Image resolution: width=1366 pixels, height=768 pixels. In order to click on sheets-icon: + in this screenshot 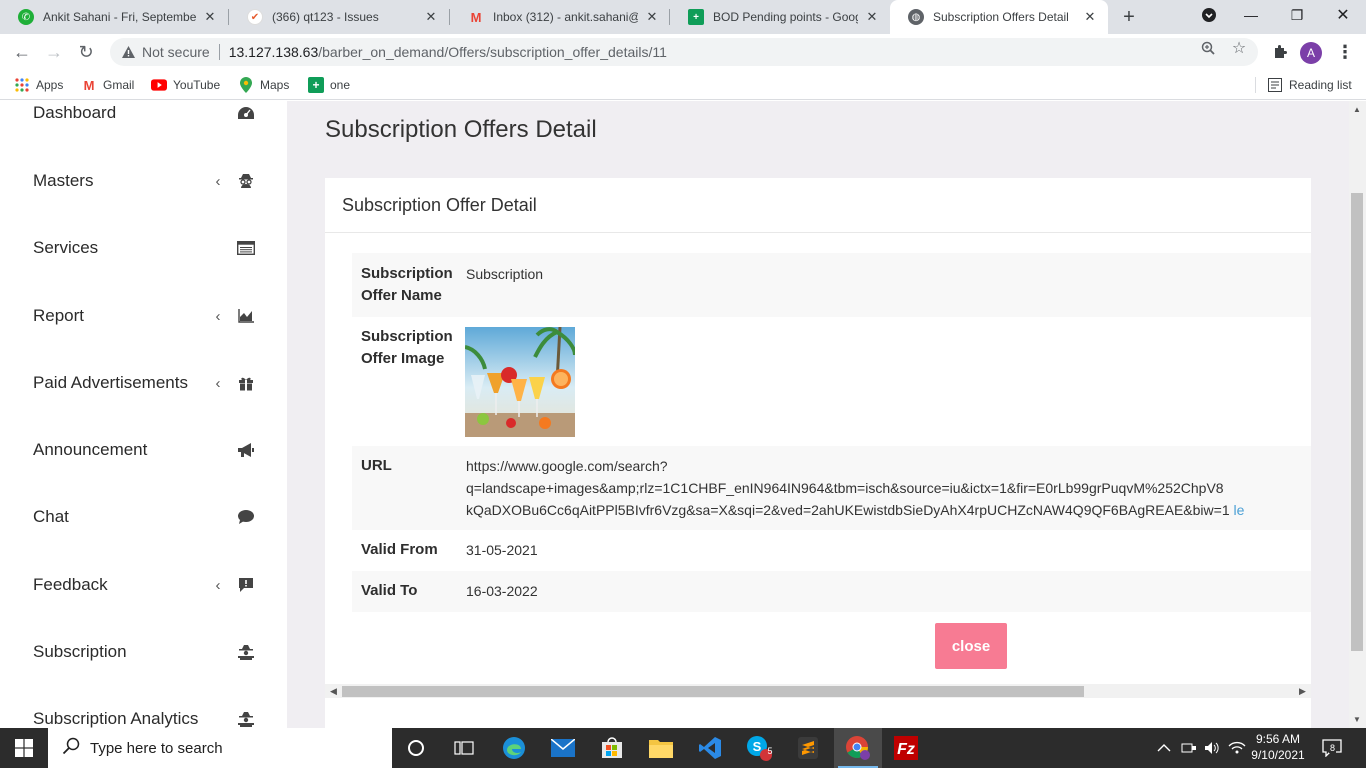, I will do `click(316, 85)`.